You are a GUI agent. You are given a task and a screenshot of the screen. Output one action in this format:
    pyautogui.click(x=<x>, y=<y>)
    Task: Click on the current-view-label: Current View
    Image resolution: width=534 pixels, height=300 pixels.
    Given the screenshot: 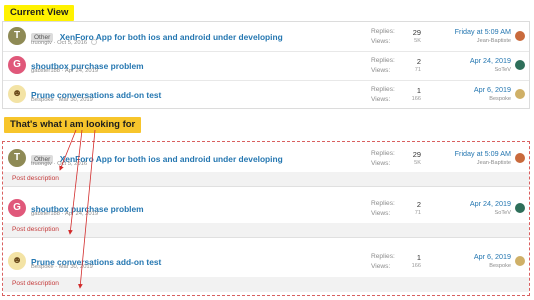 What is the action you would take?
    pyautogui.click(x=39, y=13)
    